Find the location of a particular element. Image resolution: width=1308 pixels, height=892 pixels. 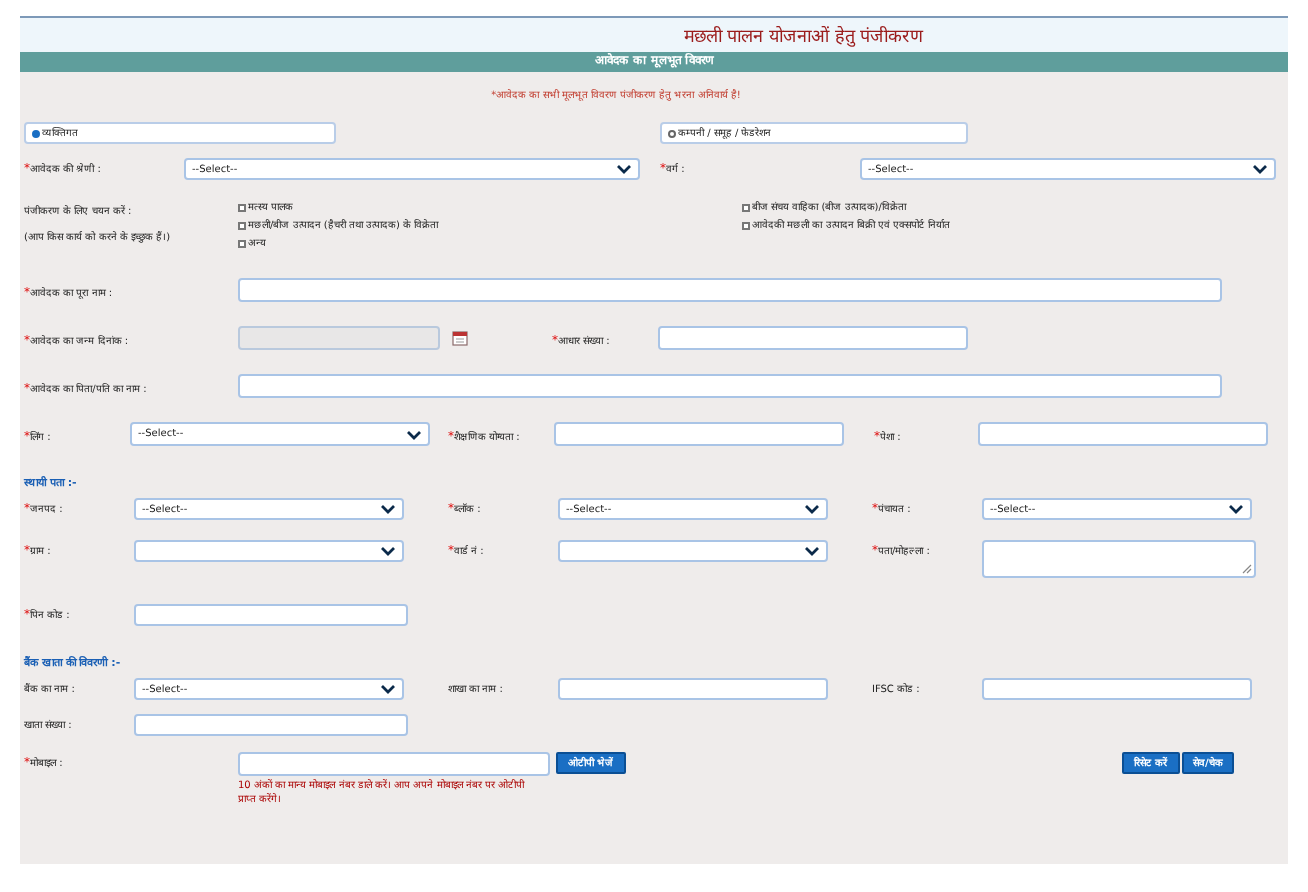

page-title: मछली पालन योजनाओं हेतु पंजीकरण is located at coordinates (804, 36).